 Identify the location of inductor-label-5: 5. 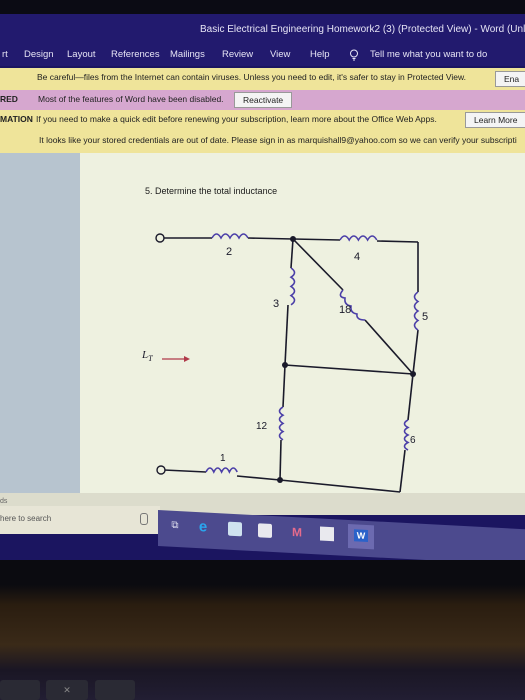
(425, 317).